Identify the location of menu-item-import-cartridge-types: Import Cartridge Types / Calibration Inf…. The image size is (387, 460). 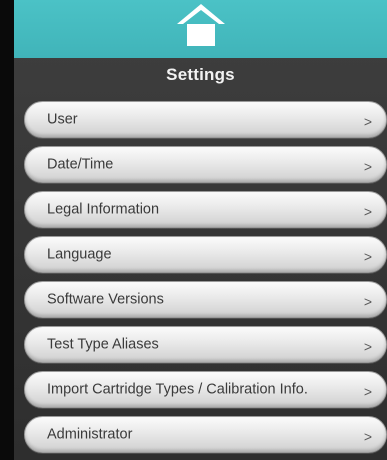
(205, 389).